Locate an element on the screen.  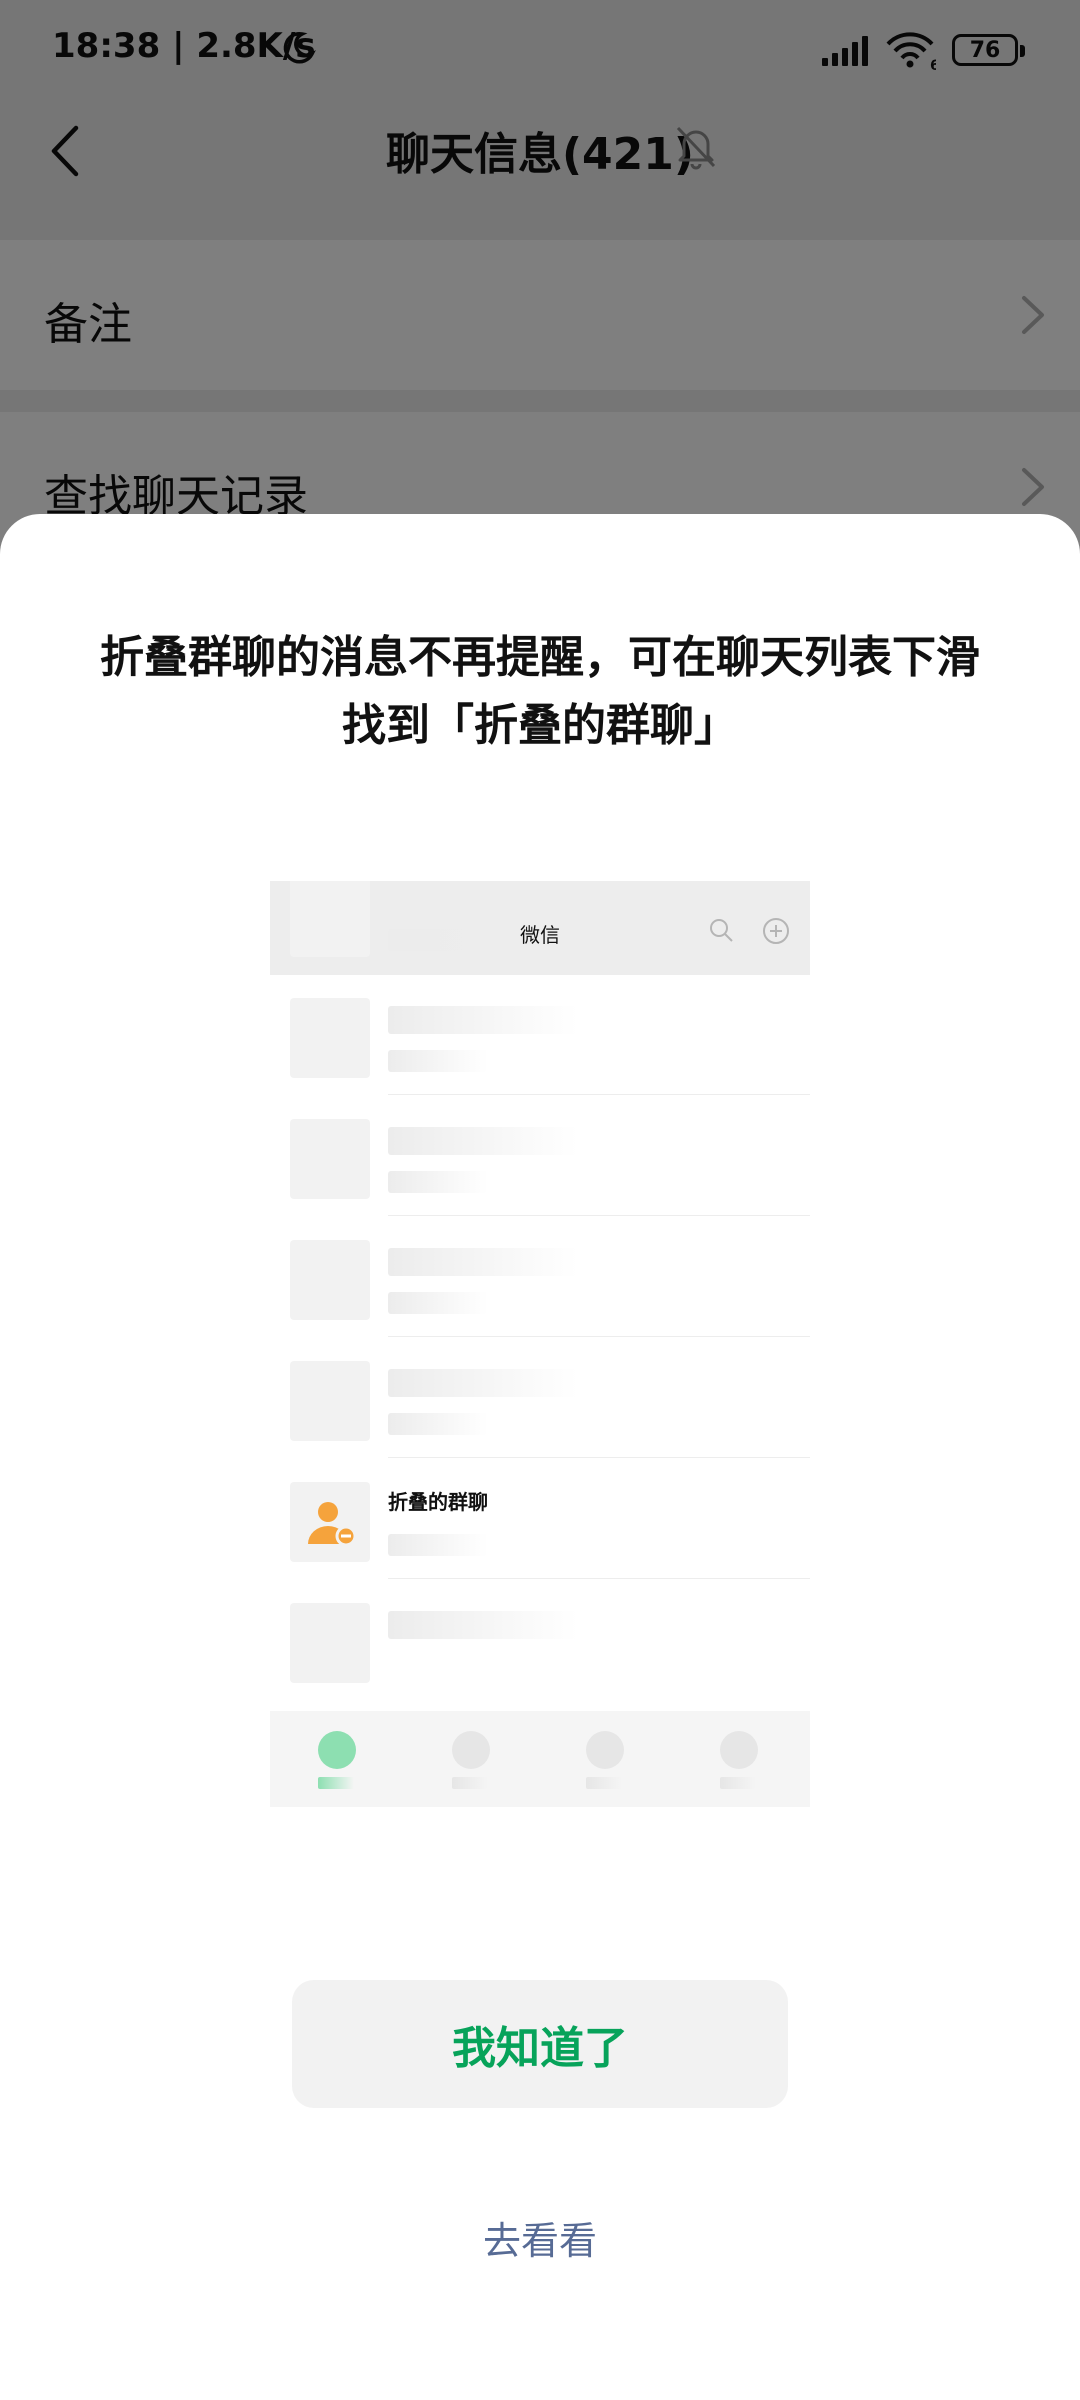
preview-tab-contacts-icon is located at coordinates (472, 1760).